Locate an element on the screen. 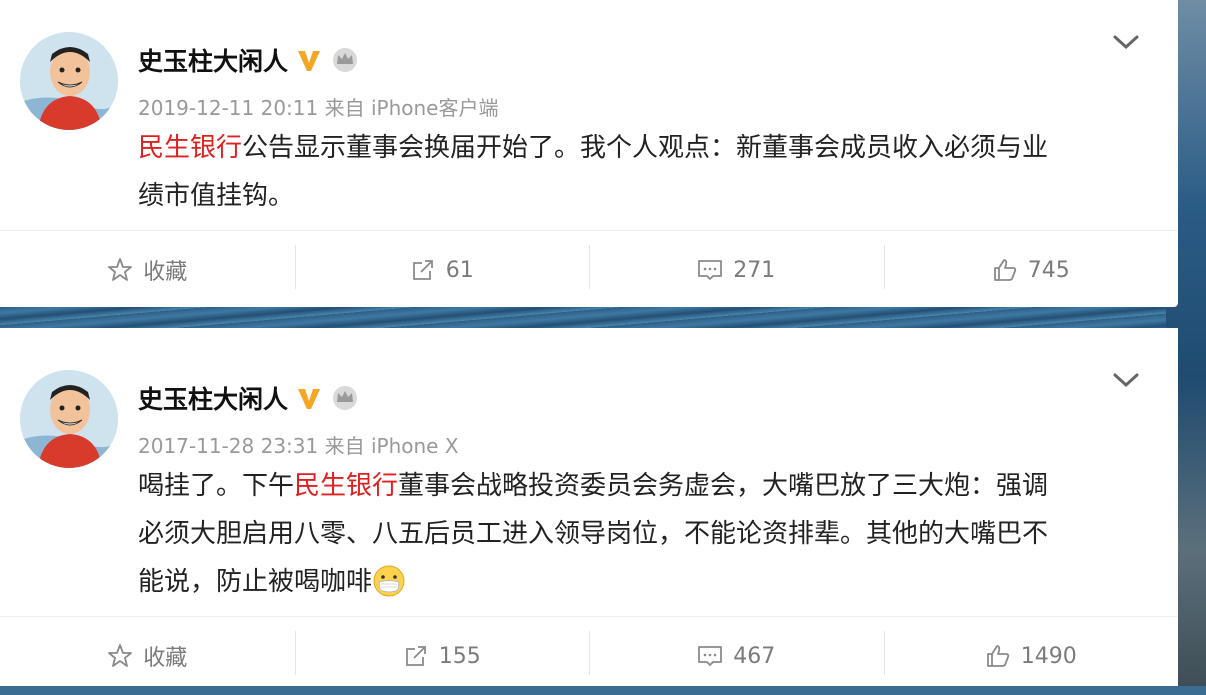  post-text-line: 民生银行公告显示董事会换届开始了。我个人观点：新董事会成员收入必须与业 is located at coordinates (638, 148).